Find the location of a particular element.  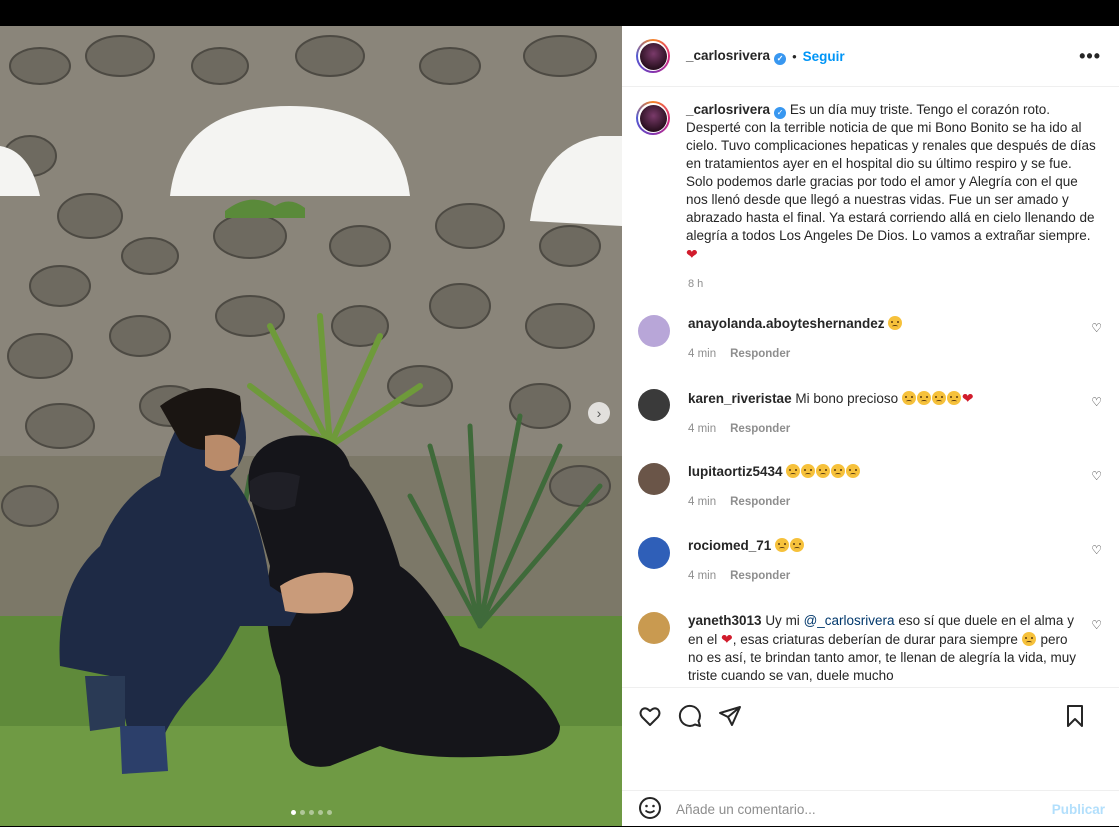

header-username: _carlosrivera ✓ is located at coordinates (736, 56).